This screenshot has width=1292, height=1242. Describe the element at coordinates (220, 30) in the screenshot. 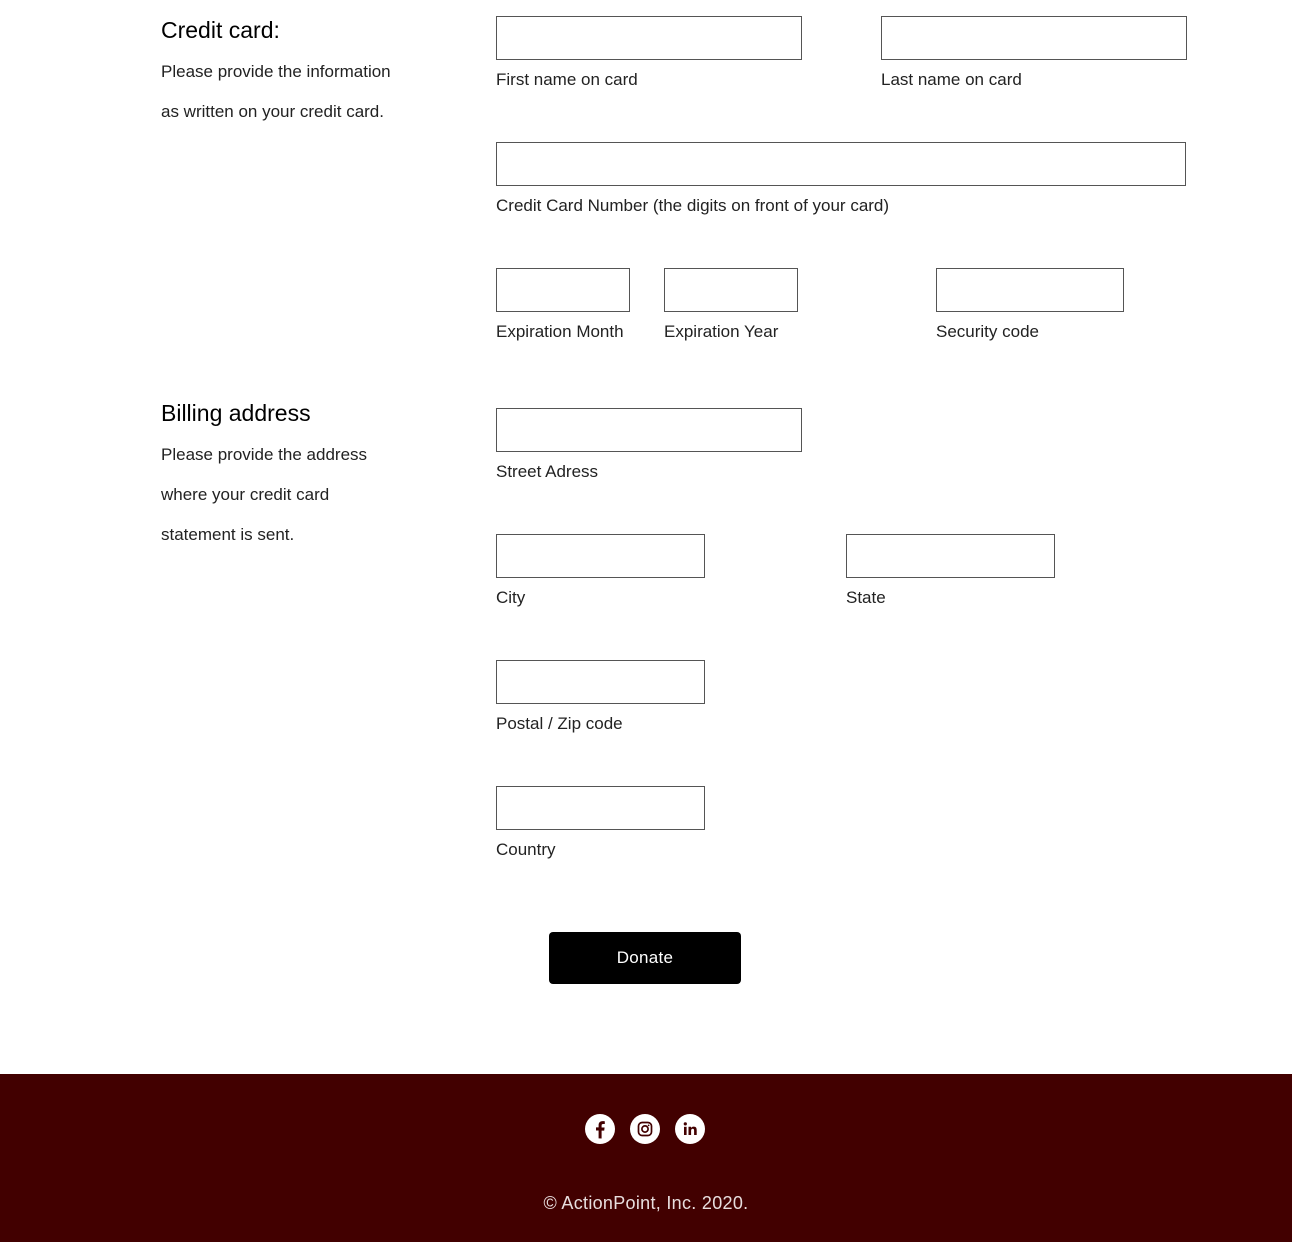

I see `credit-card-section-title: Credit card:` at that location.